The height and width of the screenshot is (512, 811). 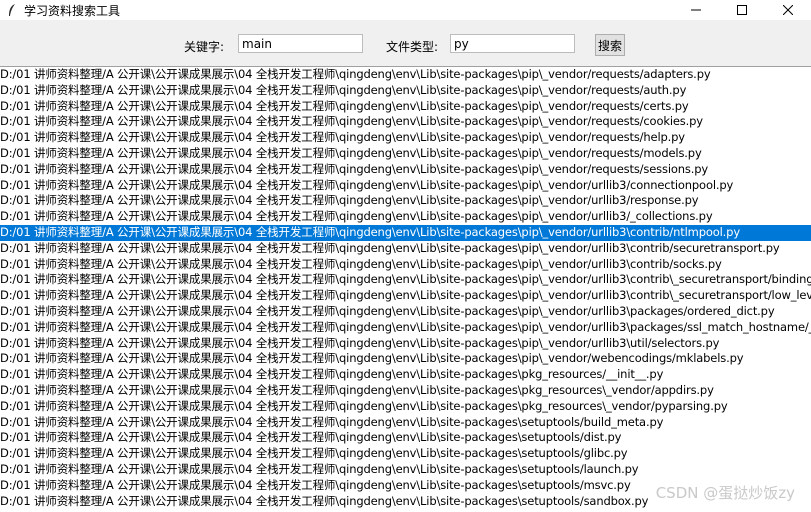 I want to click on filetype-input, so click(x=512, y=43).